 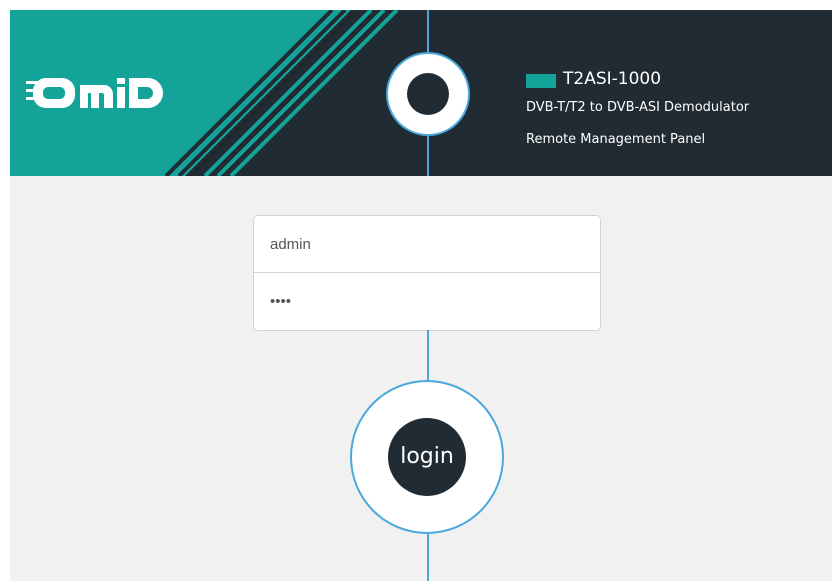 What do you see at coordinates (616, 139) in the screenshot?
I see `product-subtitle: Remote Management Panel` at bounding box center [616, 139].